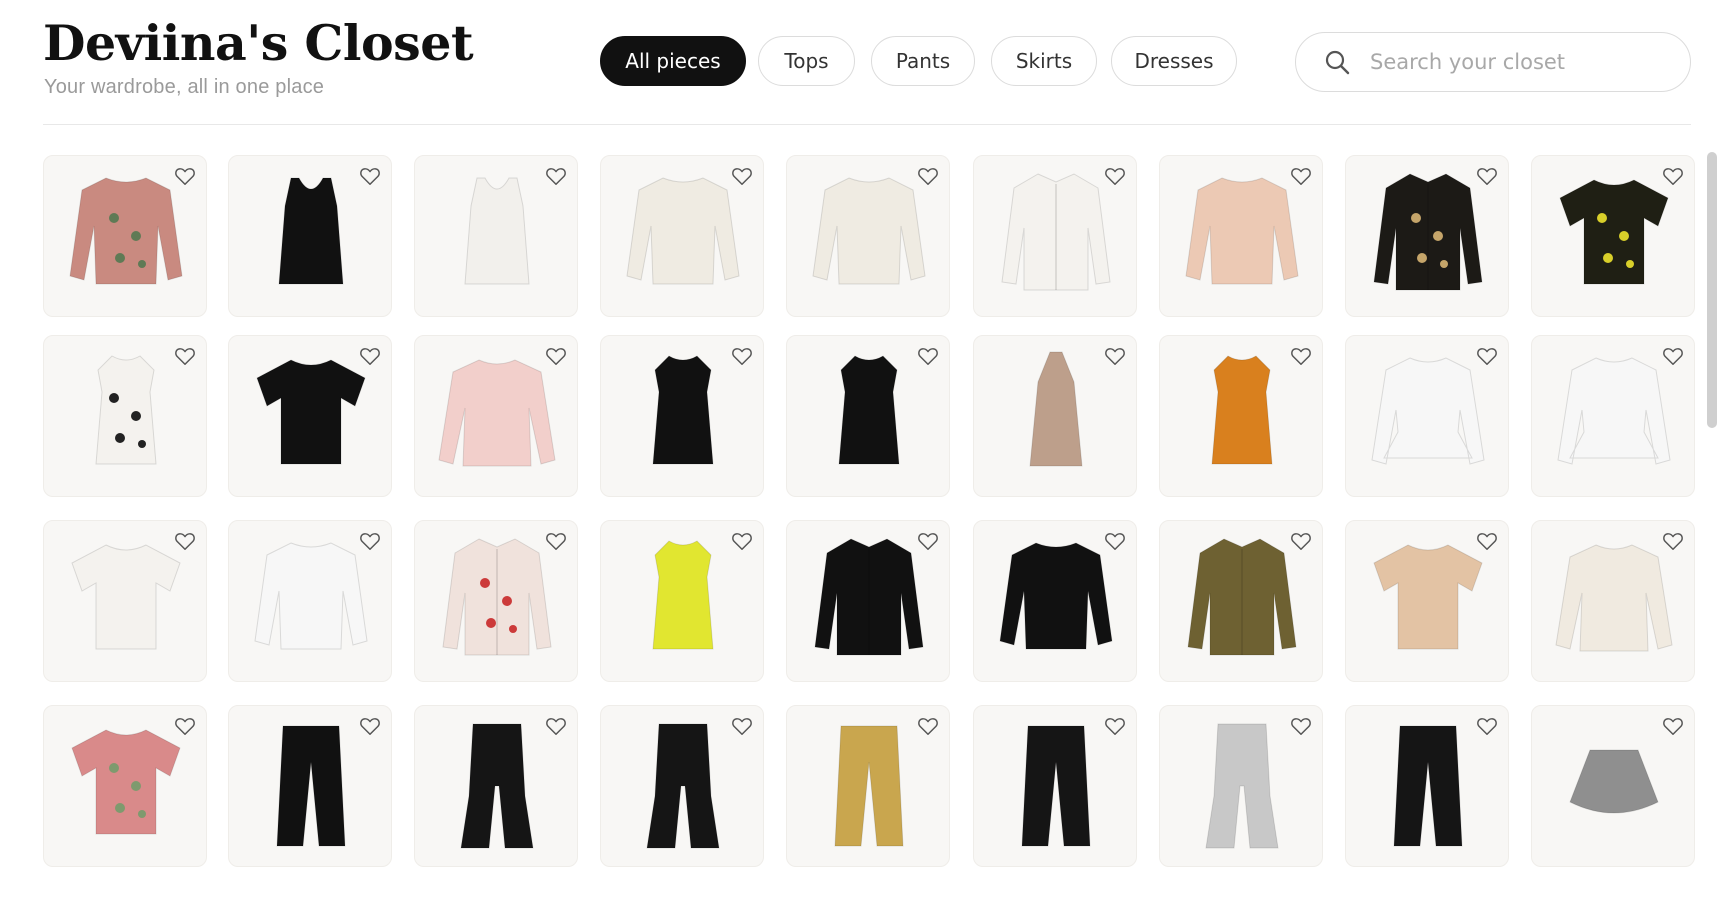 The image size is (1729, 910). What do you see at coordinates (923, 61) in the screenshot?
I see `filter-pants: Pants` at bounding box center [923, 61].